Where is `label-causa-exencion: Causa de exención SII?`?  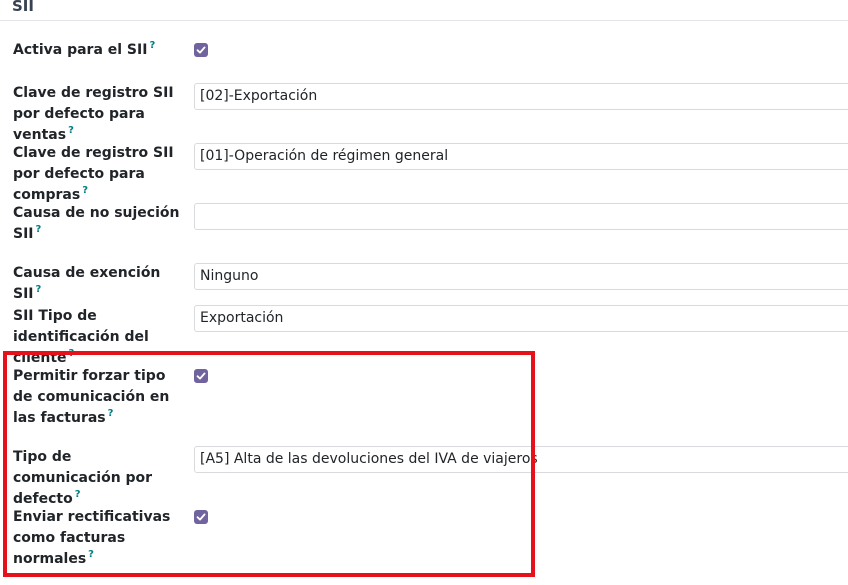
label-causa-exencion: Causa de exención SII? is located at coordinates (98, 284).